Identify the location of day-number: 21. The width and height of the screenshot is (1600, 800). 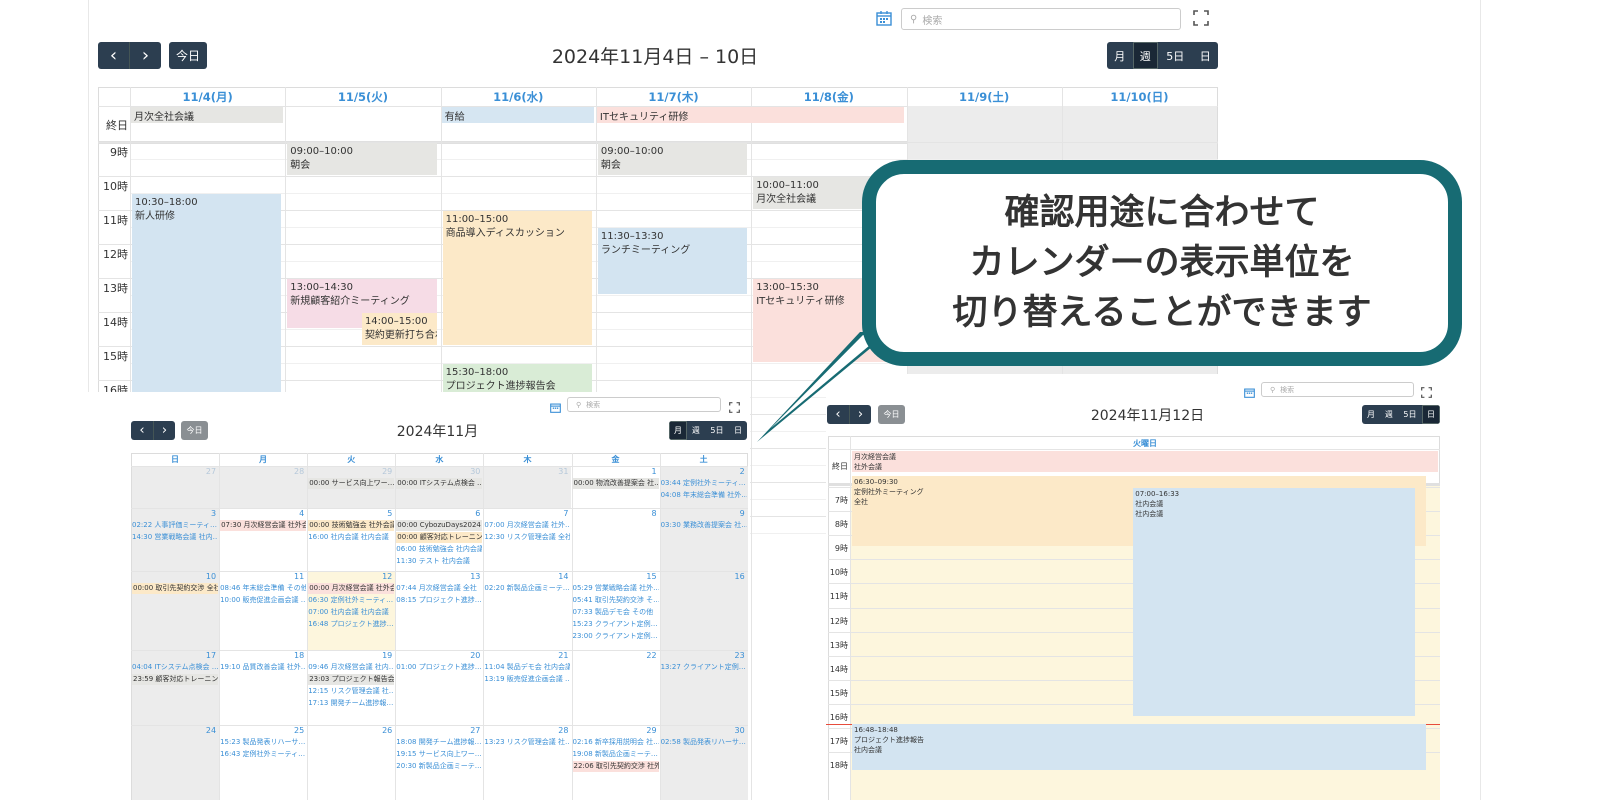
(525, 655).